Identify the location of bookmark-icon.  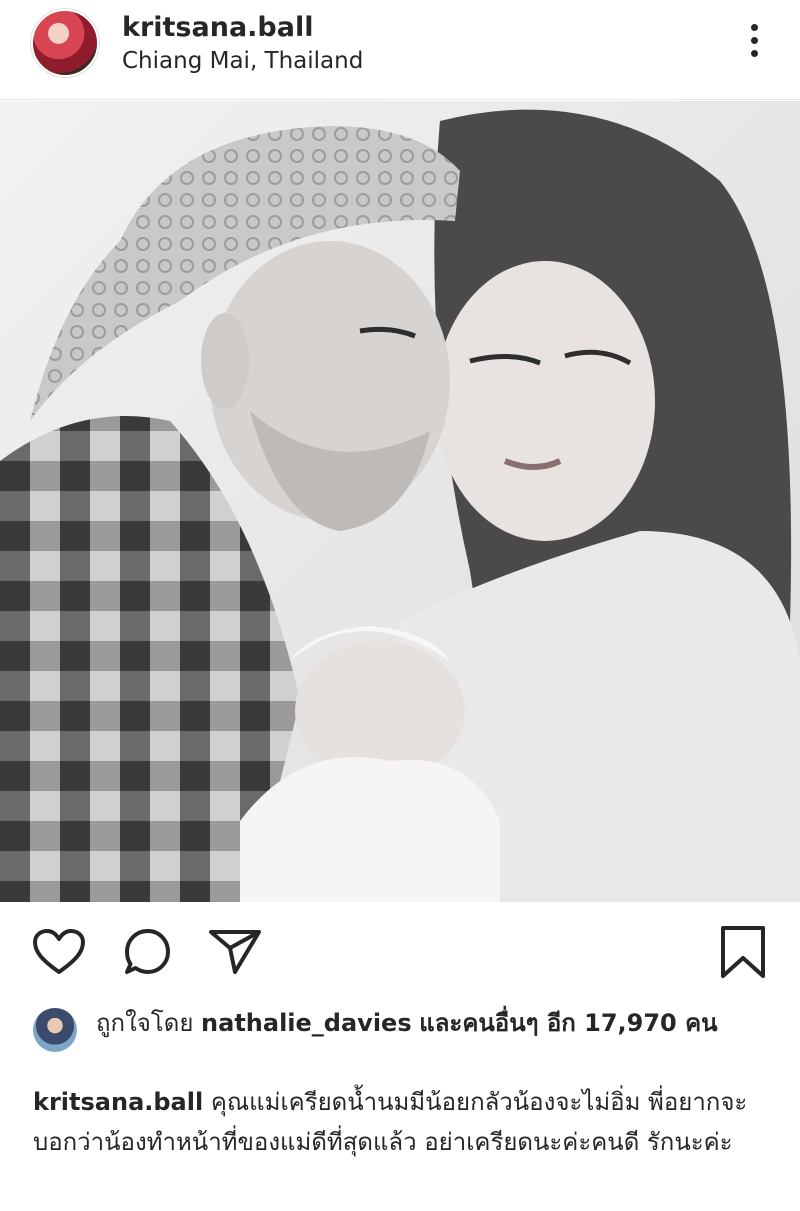
(743, 952).